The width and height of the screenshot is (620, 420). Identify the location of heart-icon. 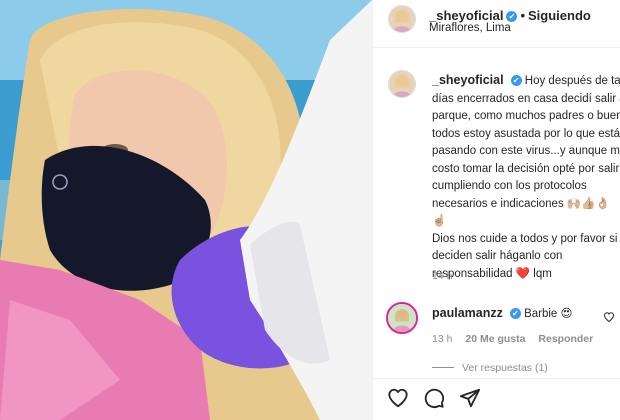
(398, 398).